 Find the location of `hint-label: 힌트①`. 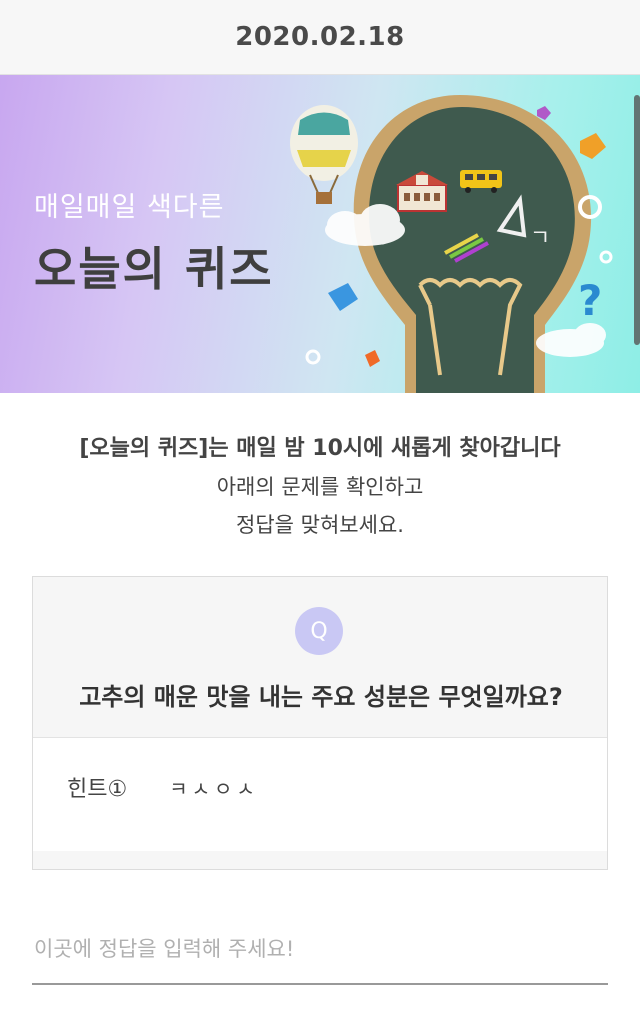

hint-label: 힌트① is located at coordinates (104, 787).